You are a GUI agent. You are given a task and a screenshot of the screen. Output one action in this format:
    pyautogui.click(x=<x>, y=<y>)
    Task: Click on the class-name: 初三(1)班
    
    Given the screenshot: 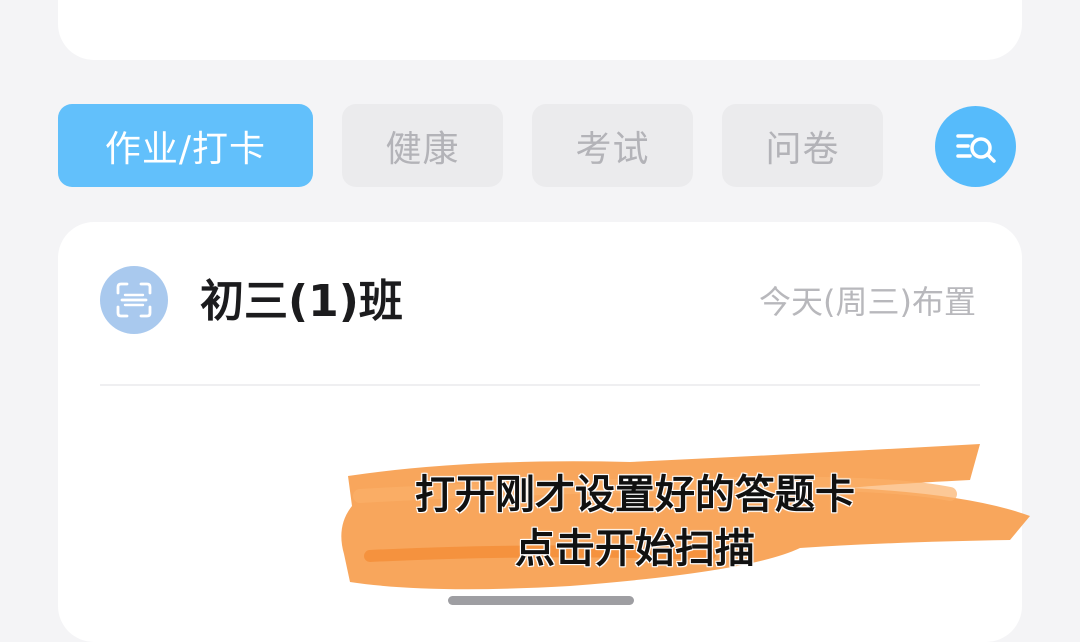 What is the action you would take?
    pyautogui.click(x=301, y=301)
    